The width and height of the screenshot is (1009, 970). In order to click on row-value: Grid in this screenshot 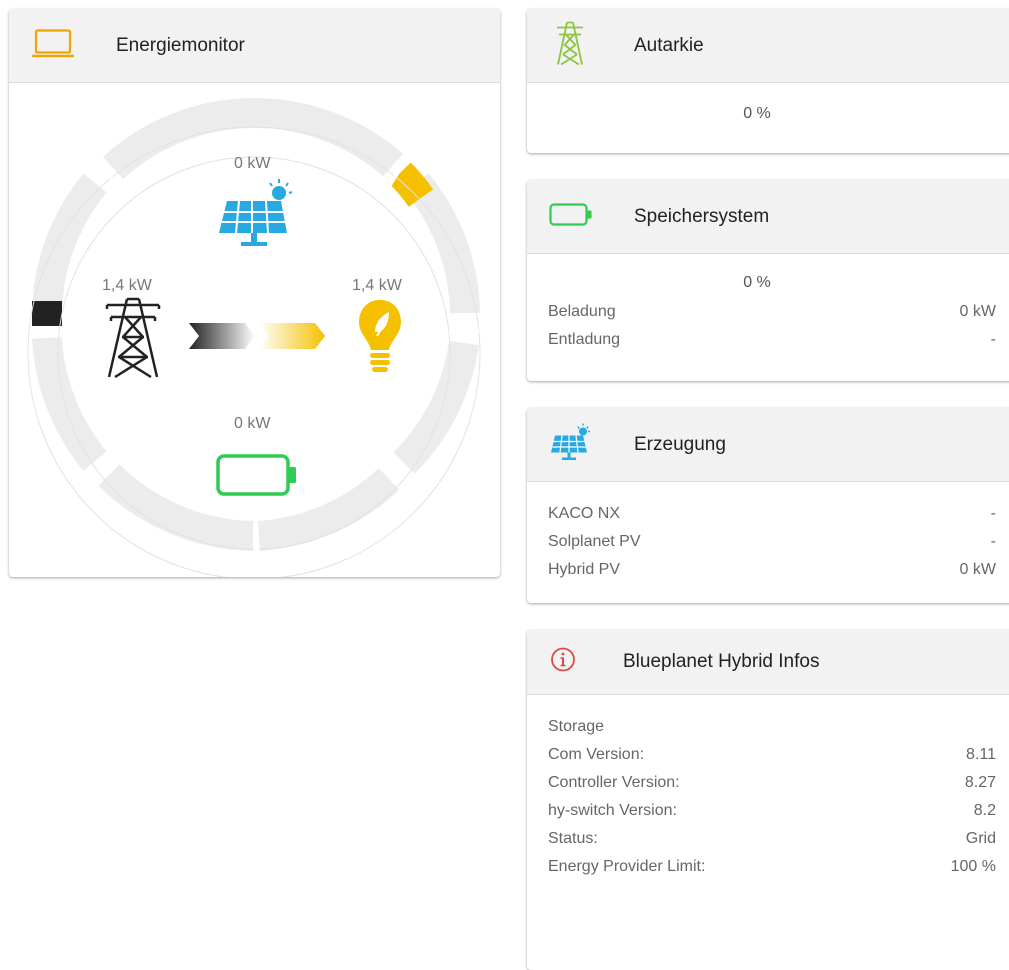, I will do `click(980, 838)`.